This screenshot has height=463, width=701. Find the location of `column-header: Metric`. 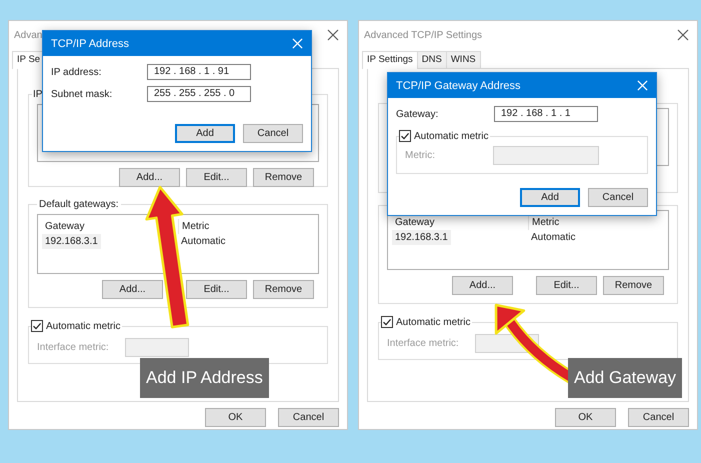

column-header: Metric is located at coordinates (195, 226).